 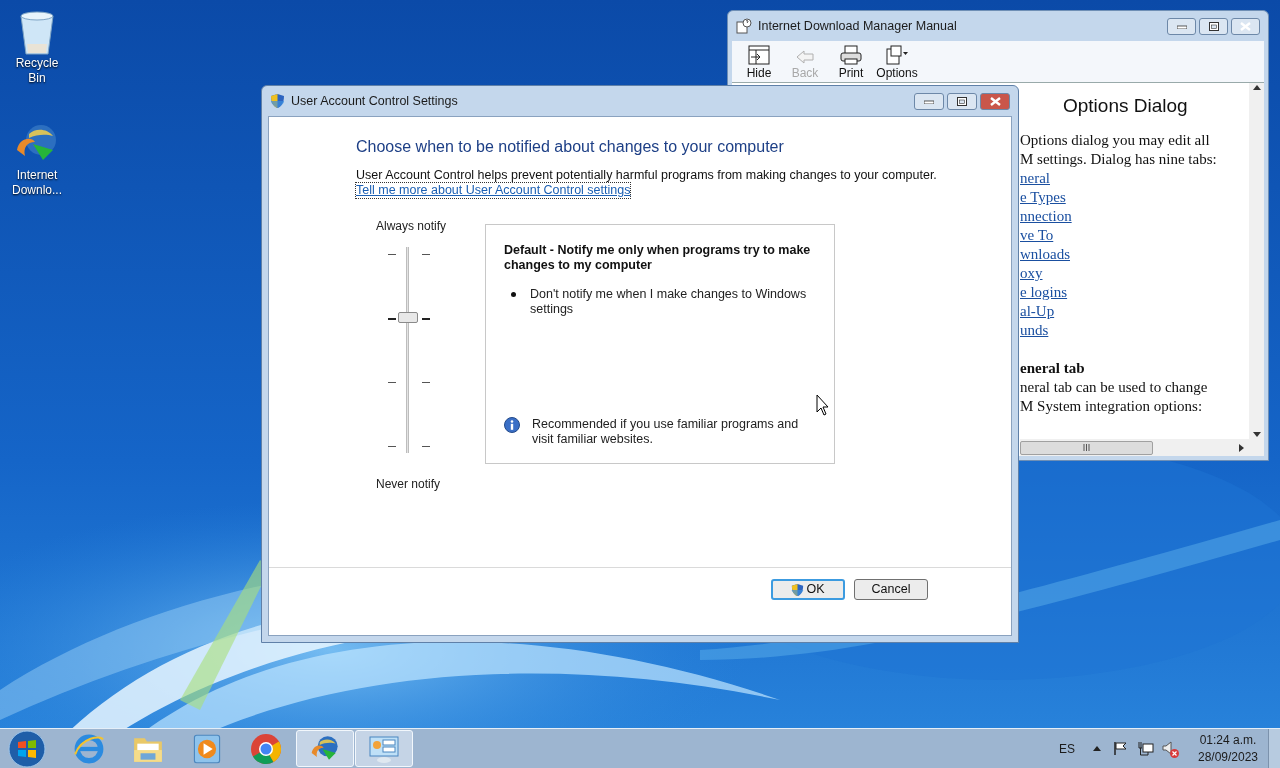 I want to click on slider-track, so click(x=408, y=350).